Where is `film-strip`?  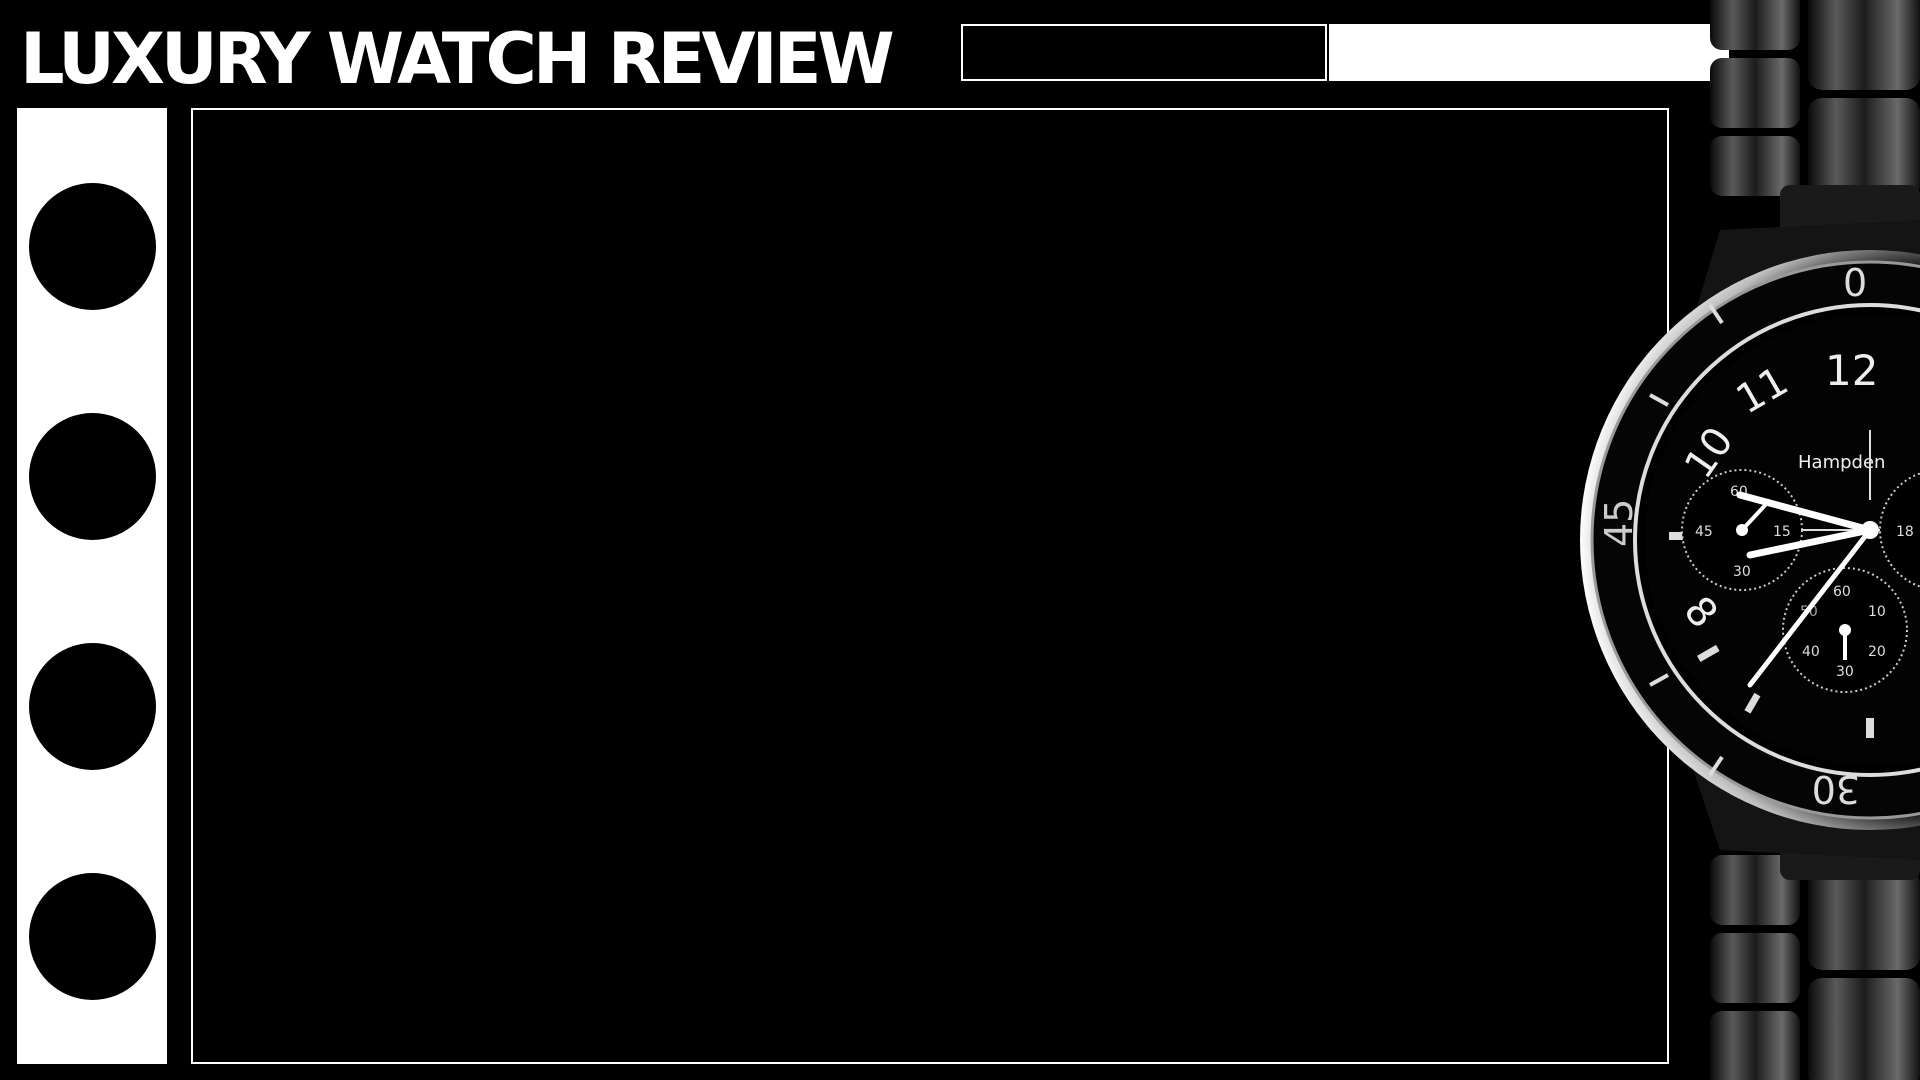 film-strip is located at coordinates (92, 586).